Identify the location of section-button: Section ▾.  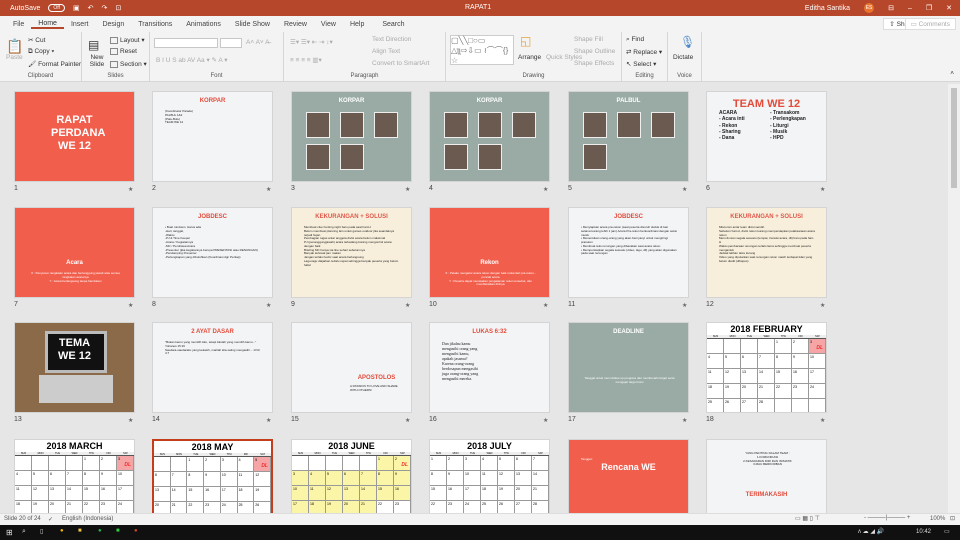
(128, 64).